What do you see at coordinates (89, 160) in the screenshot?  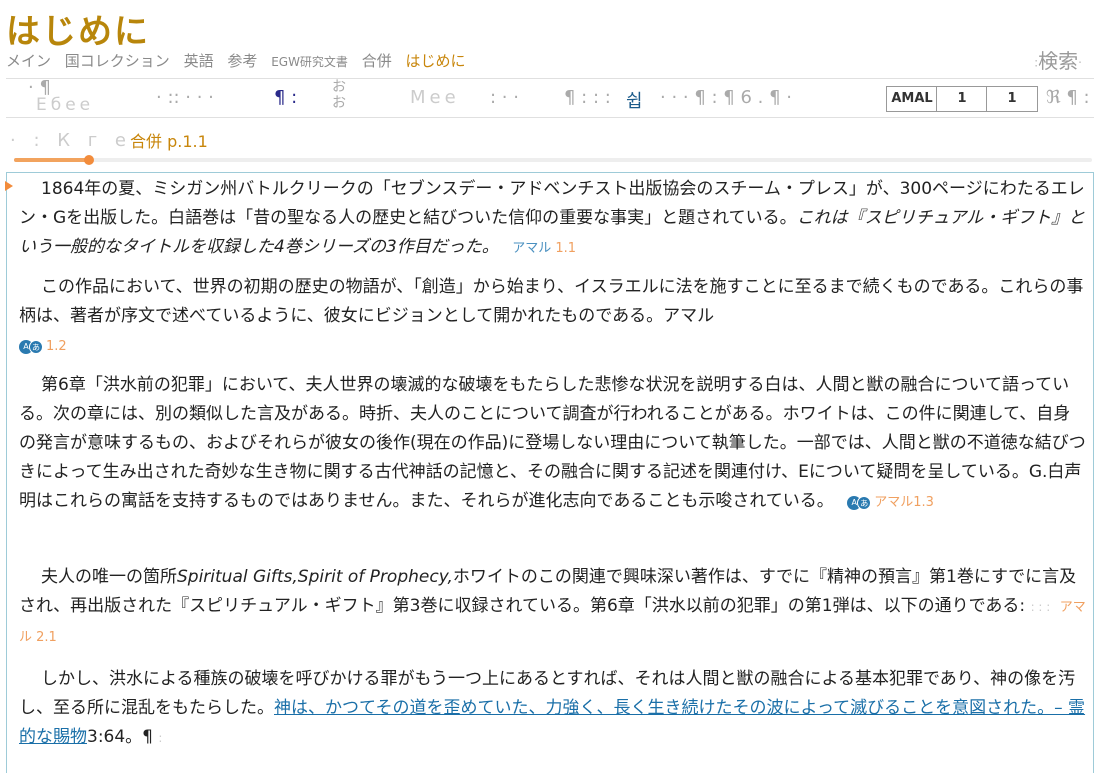 I see `progress-handle` at bounding box center [89, 160].